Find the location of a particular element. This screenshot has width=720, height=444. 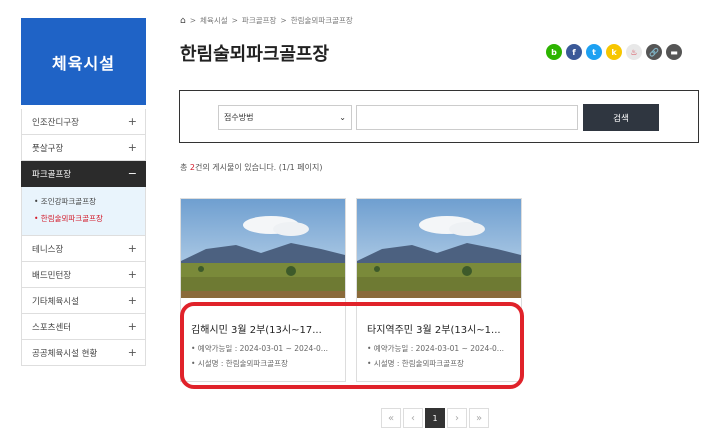

sidebar-title: 체육시설 is located at coordinates (83, 61).